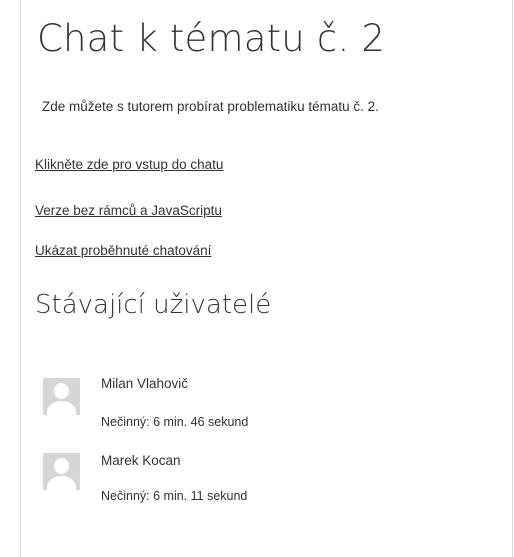  What do you see at coordinates (123, 250) in the screenshot?
I see `past-sessions-link: Ukázat proběhnuté chatování` at bounding box center [123, 250].